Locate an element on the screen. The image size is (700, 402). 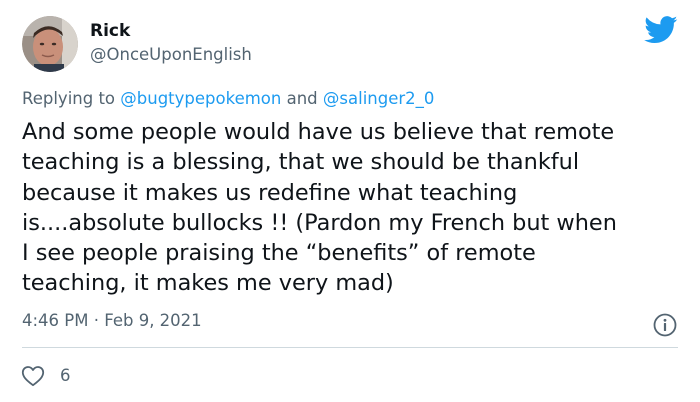
display-name: Rick is located at coordinates (110, 31).